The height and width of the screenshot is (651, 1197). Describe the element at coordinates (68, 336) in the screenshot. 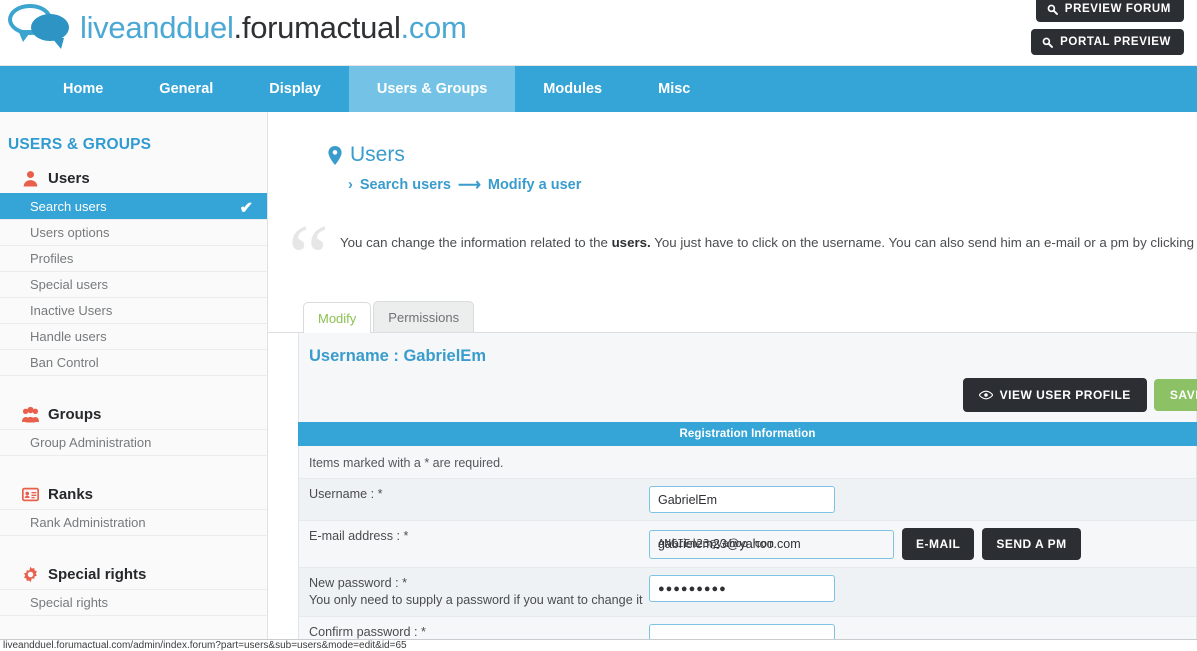

I see `sidebar-item-handle-users-label: Handle users` at that location.